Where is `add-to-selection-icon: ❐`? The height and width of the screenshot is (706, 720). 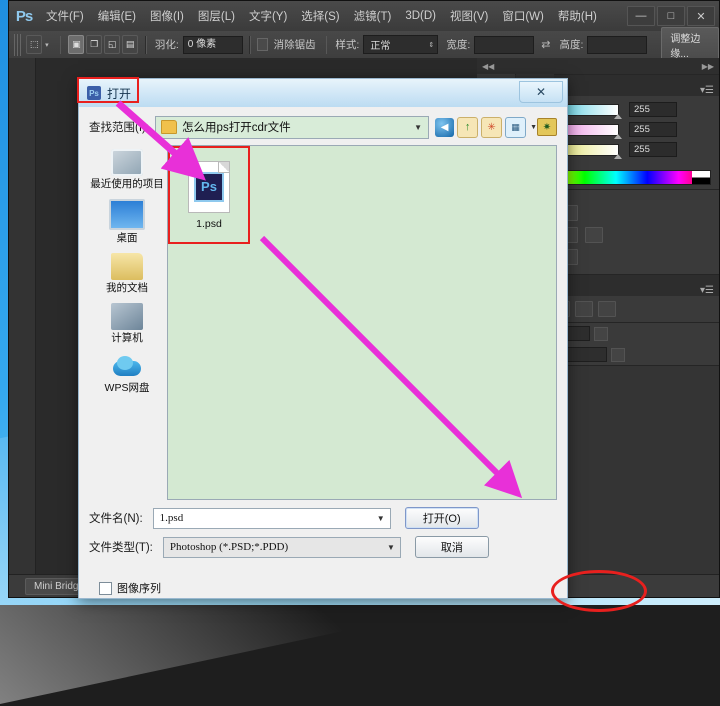 add-to-selection-icon: ❐ is located at coordinates (94, 44).